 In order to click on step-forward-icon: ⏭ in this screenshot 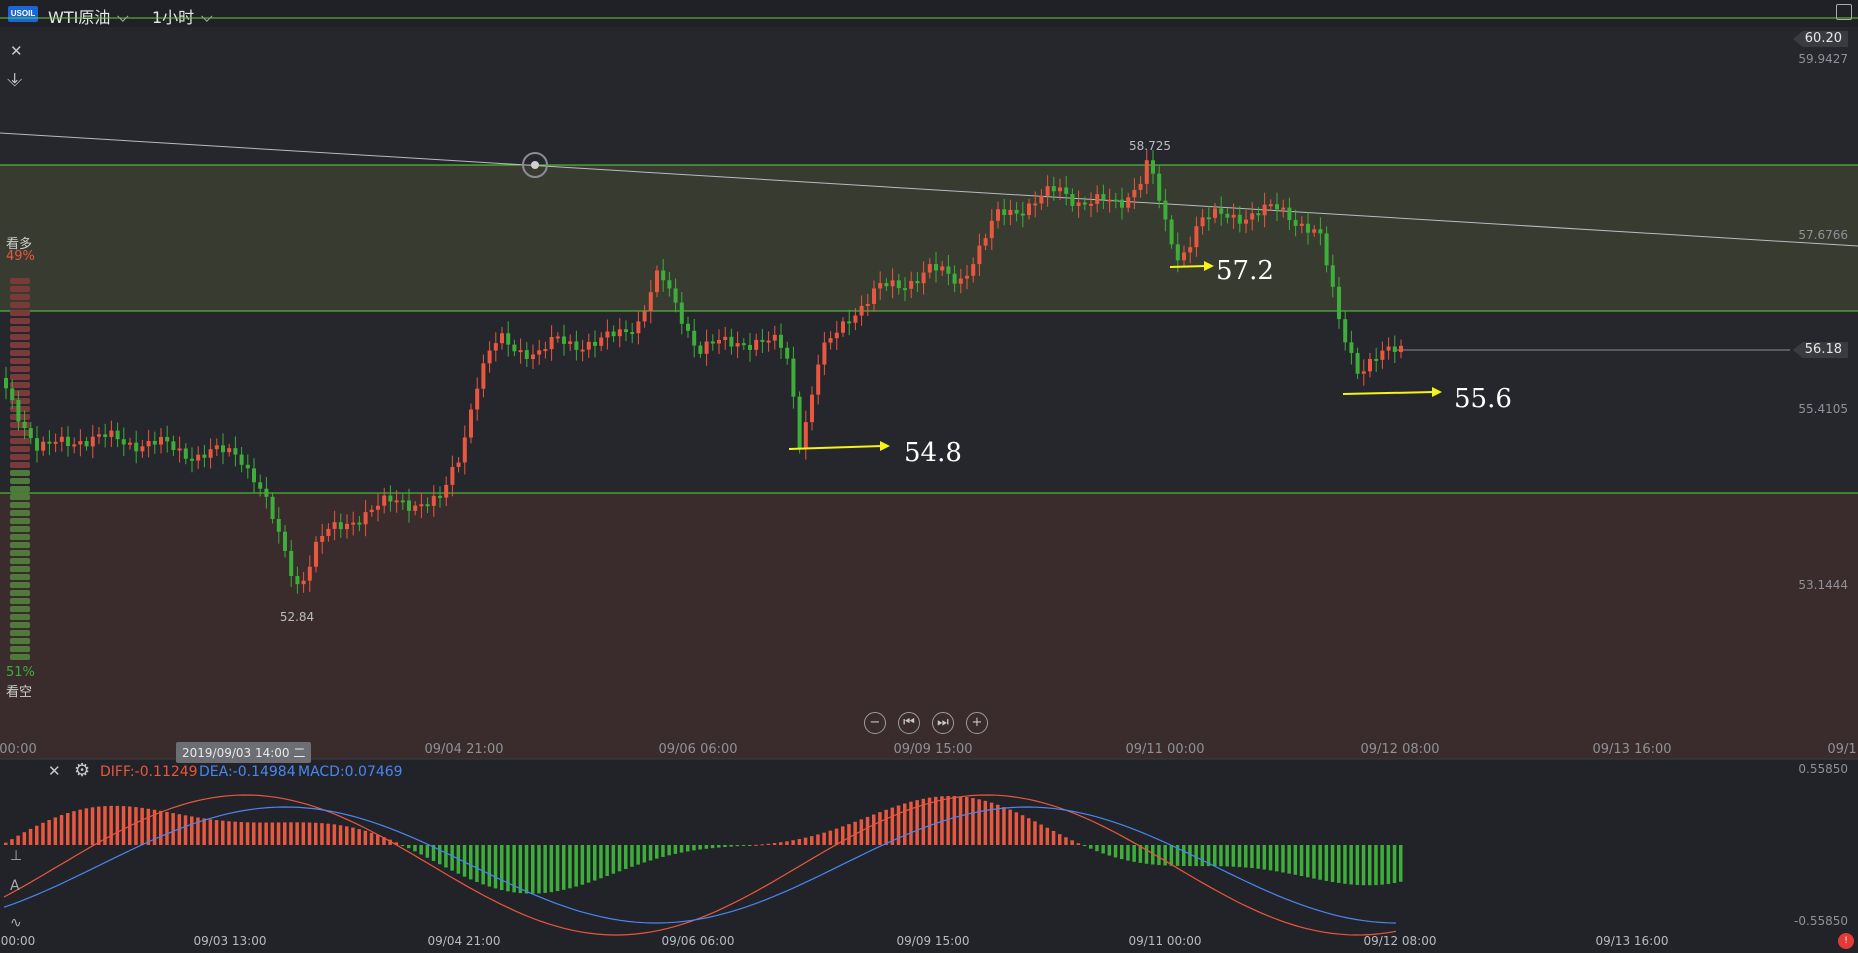, I will do `click(943, 723)`.